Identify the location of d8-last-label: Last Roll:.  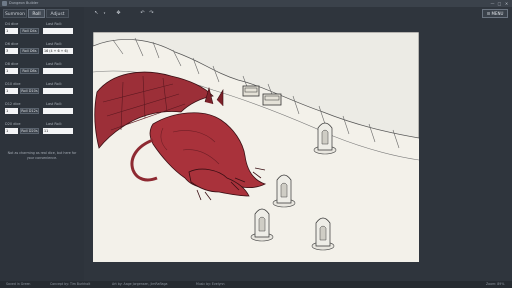
(54, 64).